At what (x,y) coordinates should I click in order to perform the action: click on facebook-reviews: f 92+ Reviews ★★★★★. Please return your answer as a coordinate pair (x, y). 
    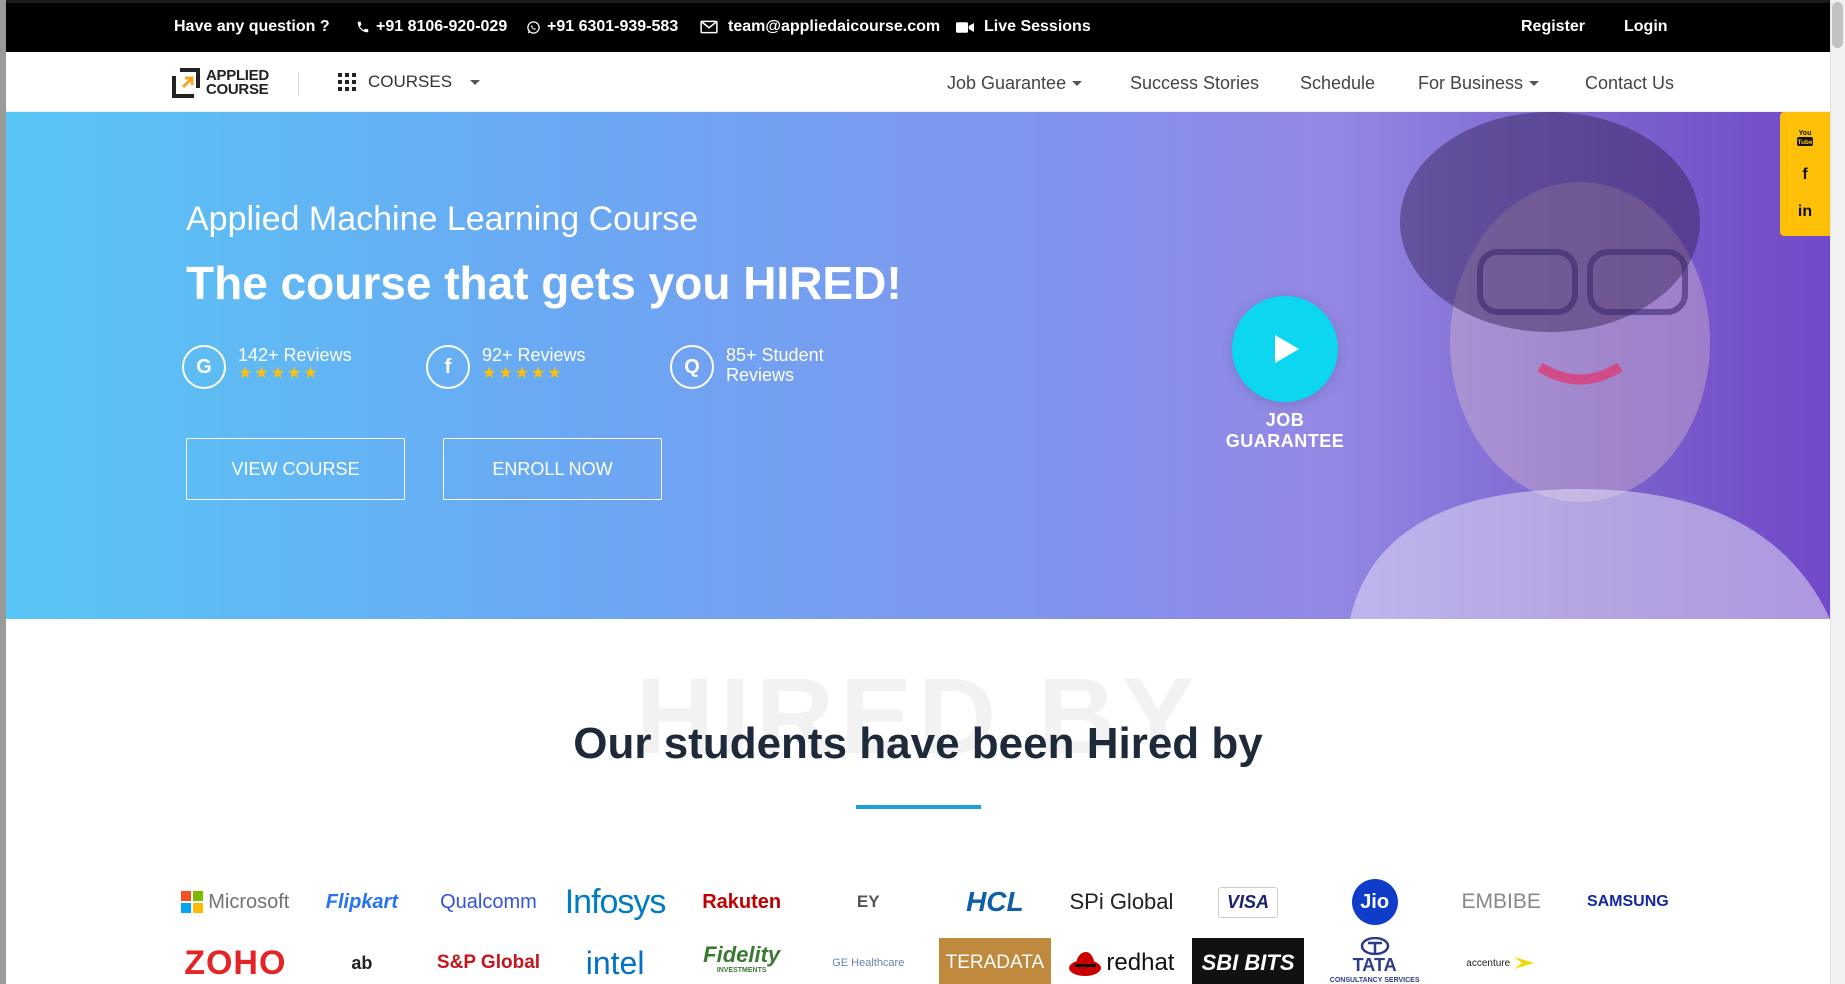
    Looking at the image, I should click on (506, 367).